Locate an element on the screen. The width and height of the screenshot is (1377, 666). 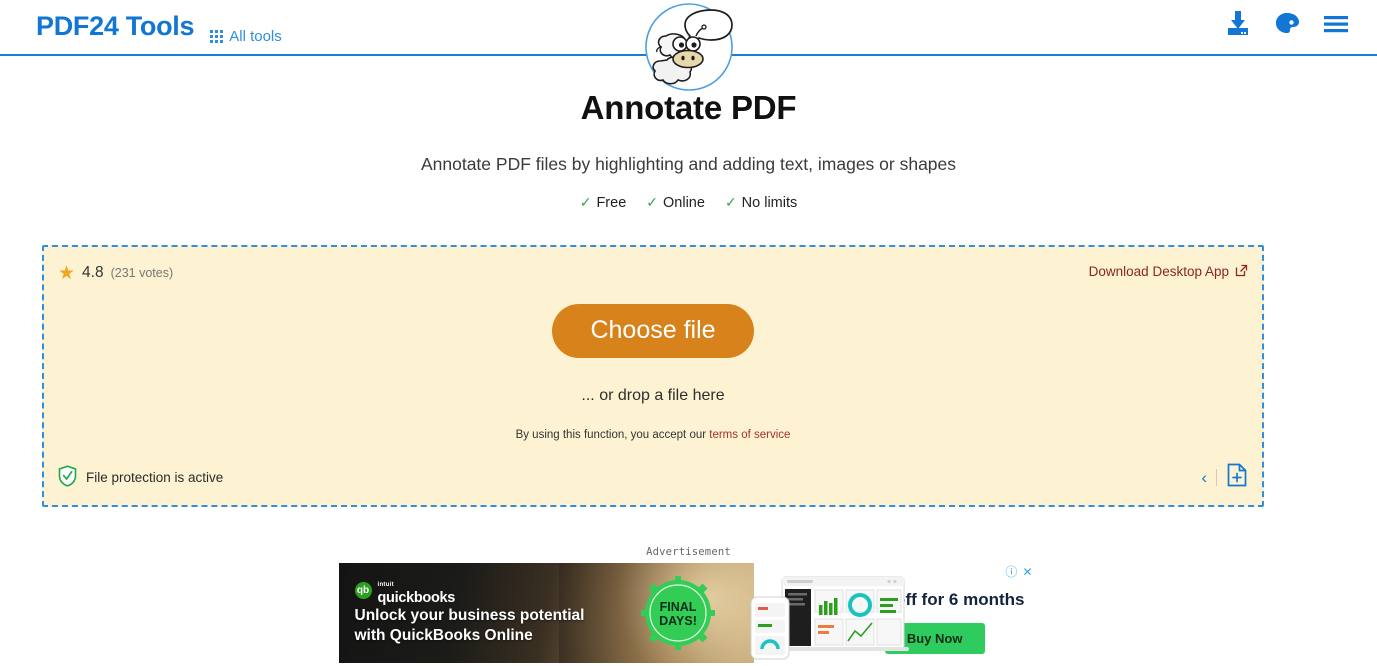
hamburger-menu-icon is located at coordinates (1336, 23).